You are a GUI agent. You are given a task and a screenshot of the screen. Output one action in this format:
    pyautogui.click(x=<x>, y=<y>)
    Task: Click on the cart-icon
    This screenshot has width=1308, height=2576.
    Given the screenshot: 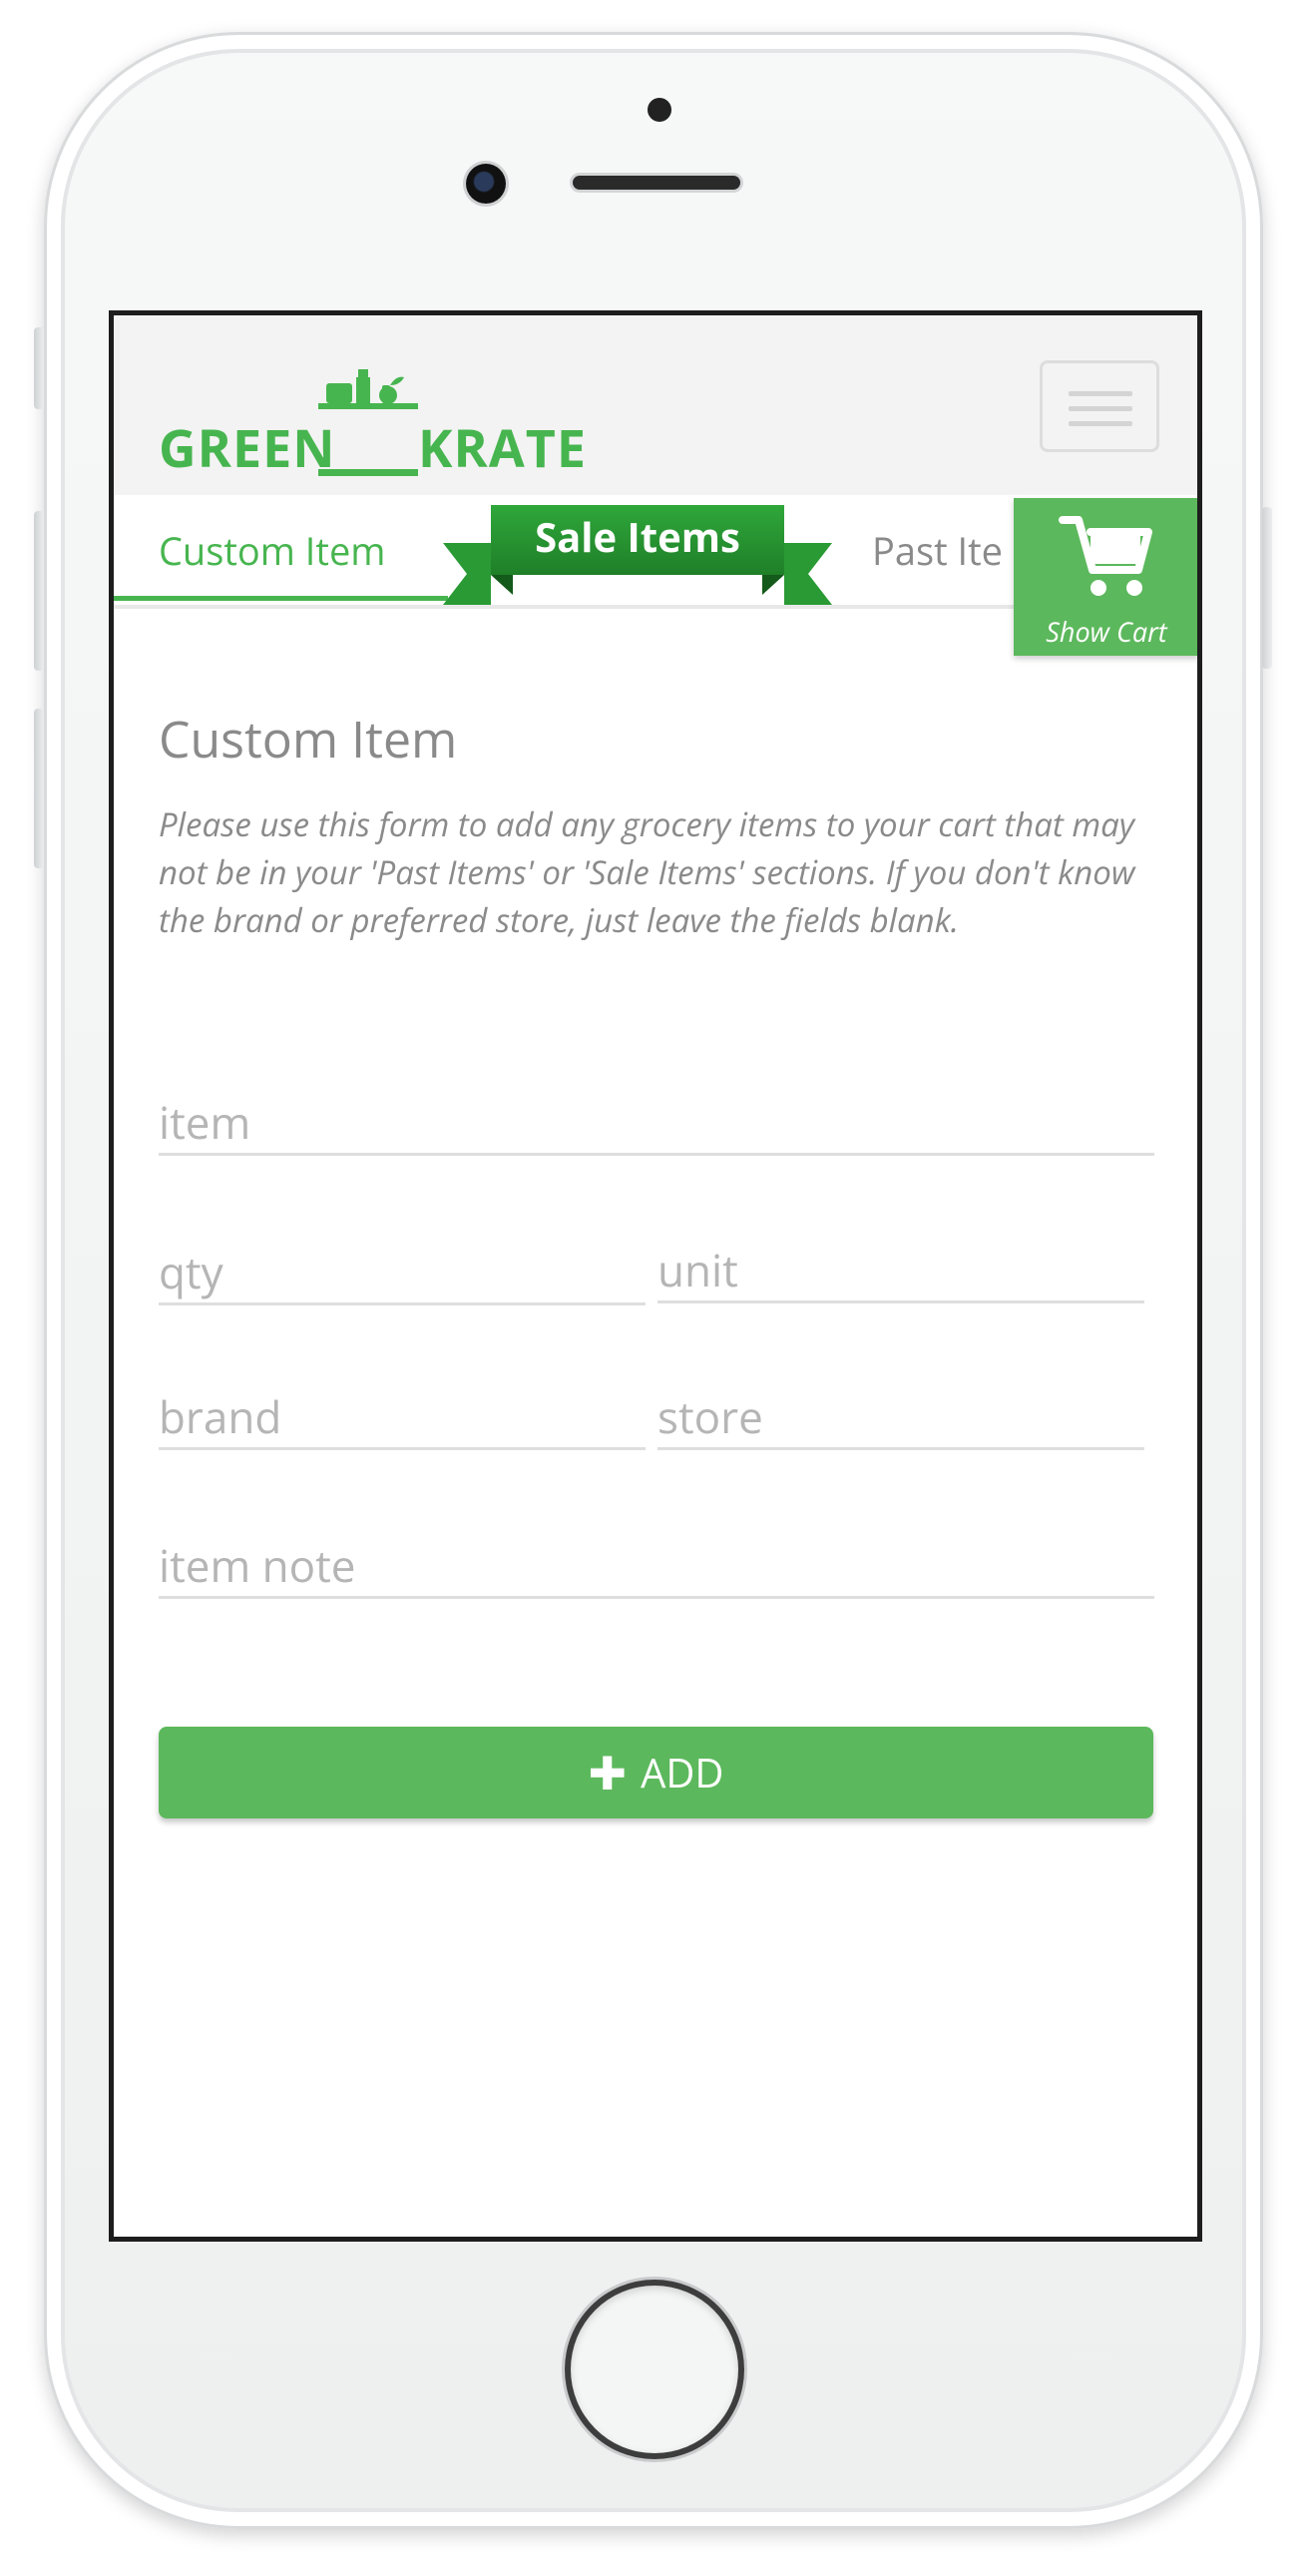 What is the action you would take?
    pyautogui.click(x=1105, y=556)
    